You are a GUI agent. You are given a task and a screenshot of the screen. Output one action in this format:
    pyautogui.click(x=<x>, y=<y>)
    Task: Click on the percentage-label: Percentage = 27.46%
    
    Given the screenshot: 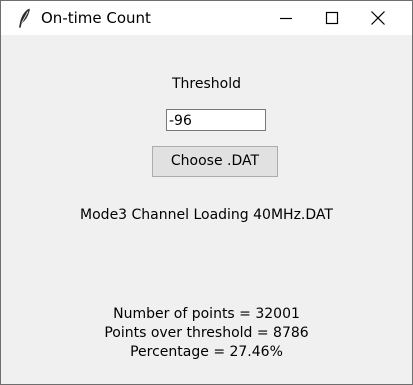 What is the action you would take?
    pyautogui.click(x=206, y=352)
    